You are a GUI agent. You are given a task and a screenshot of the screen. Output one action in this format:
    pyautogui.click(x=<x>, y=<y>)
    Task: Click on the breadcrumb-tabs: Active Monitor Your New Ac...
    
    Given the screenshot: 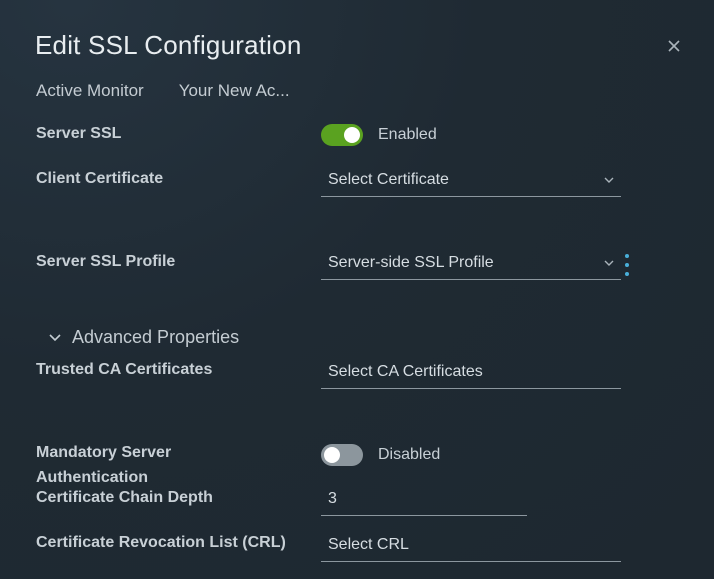 What is the action you would take?
    pyautogui.click(x=163, y=91)
    